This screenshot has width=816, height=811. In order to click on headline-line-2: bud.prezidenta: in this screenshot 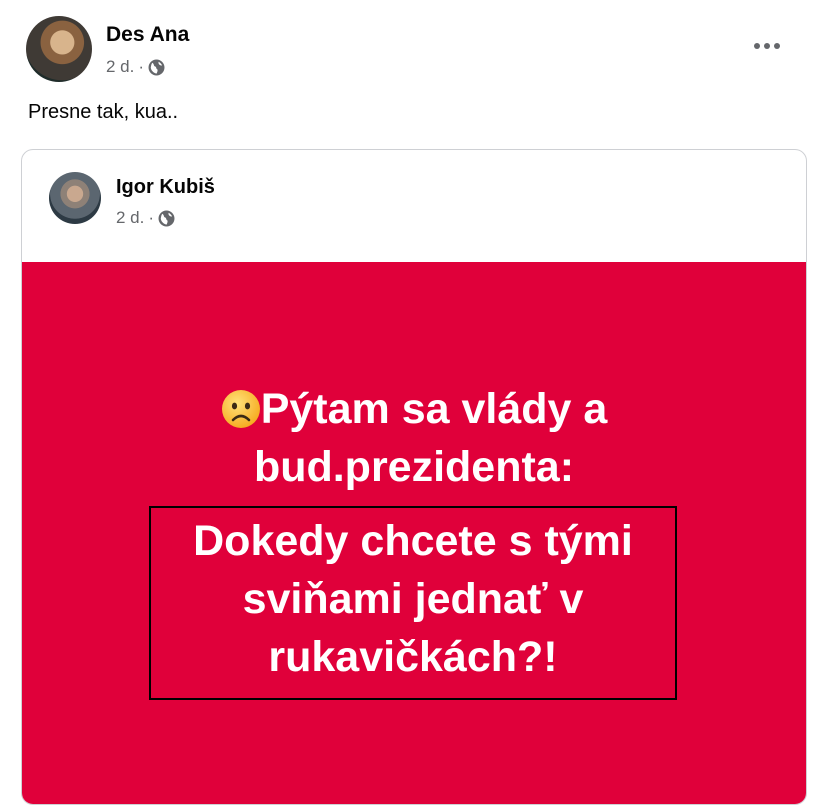, I will do `click(414, 467)`.